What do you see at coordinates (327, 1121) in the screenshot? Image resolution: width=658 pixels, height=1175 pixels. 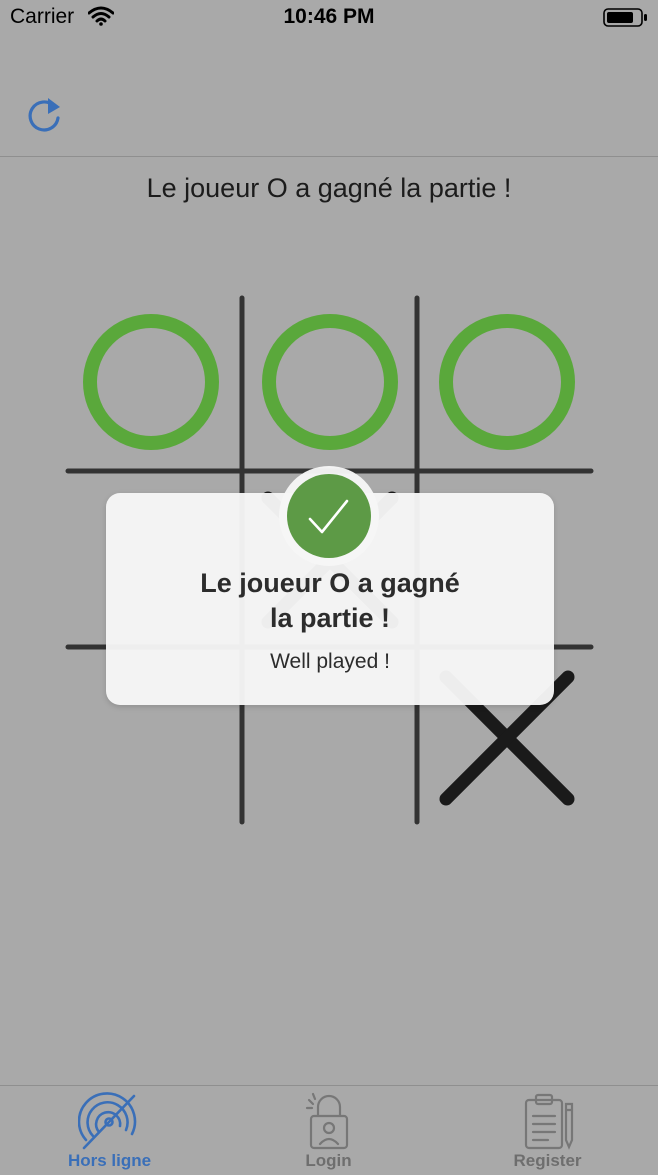 I see `lock-user-icon` at bounding box center [327, 1121].